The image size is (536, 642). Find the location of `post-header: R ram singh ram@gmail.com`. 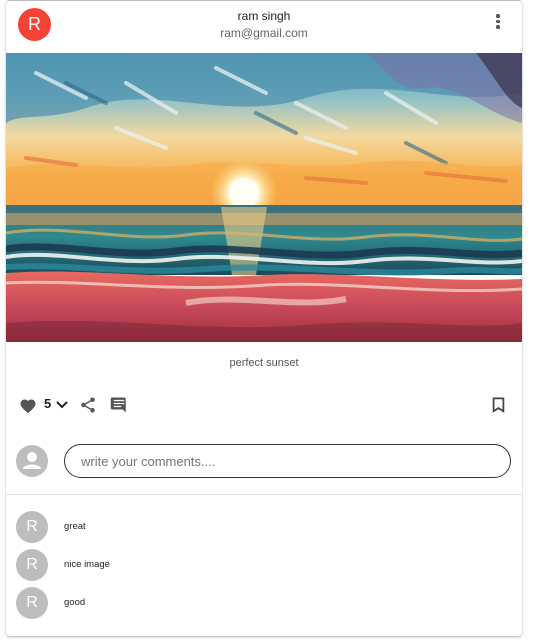

post-header: R ram singh ram@gmail.com is located at coordinates (264, 27).